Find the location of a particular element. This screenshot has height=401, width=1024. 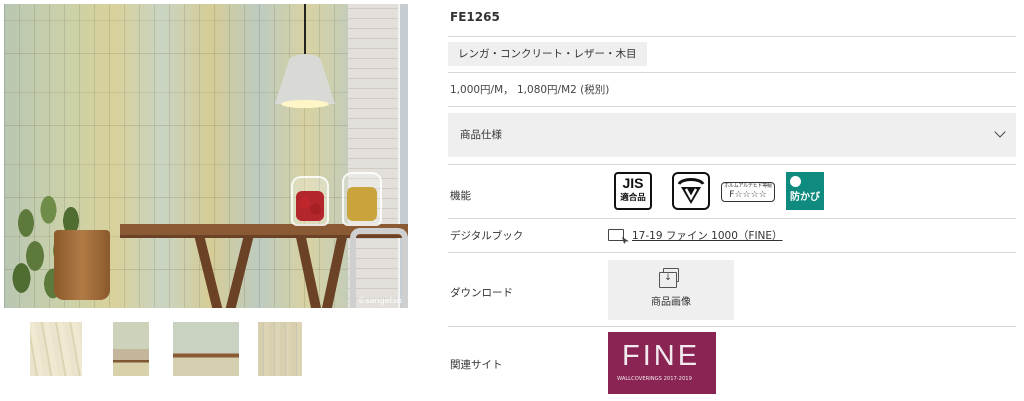

jis-badge-icon: JIS 適合品 is located at coordinates (633, 191).